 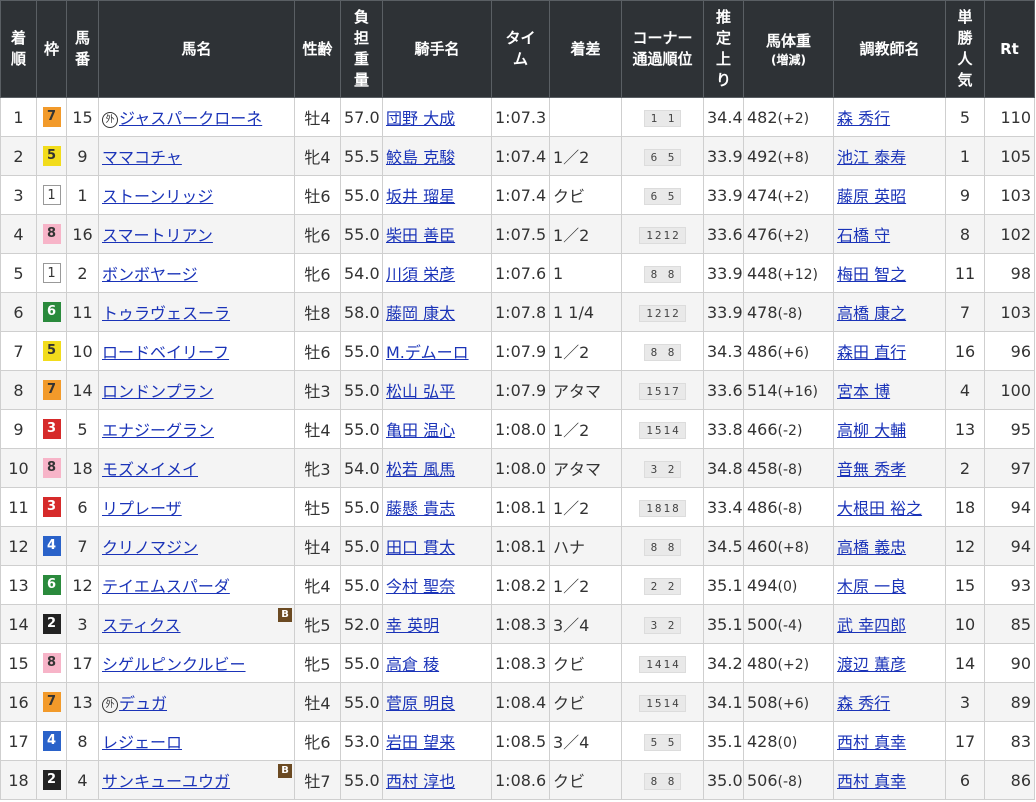 What do you see at coordinates (871, 625) in the screenshot?
I see `trainer-link: 武 幸四郎` at bounding box center [871, 625].